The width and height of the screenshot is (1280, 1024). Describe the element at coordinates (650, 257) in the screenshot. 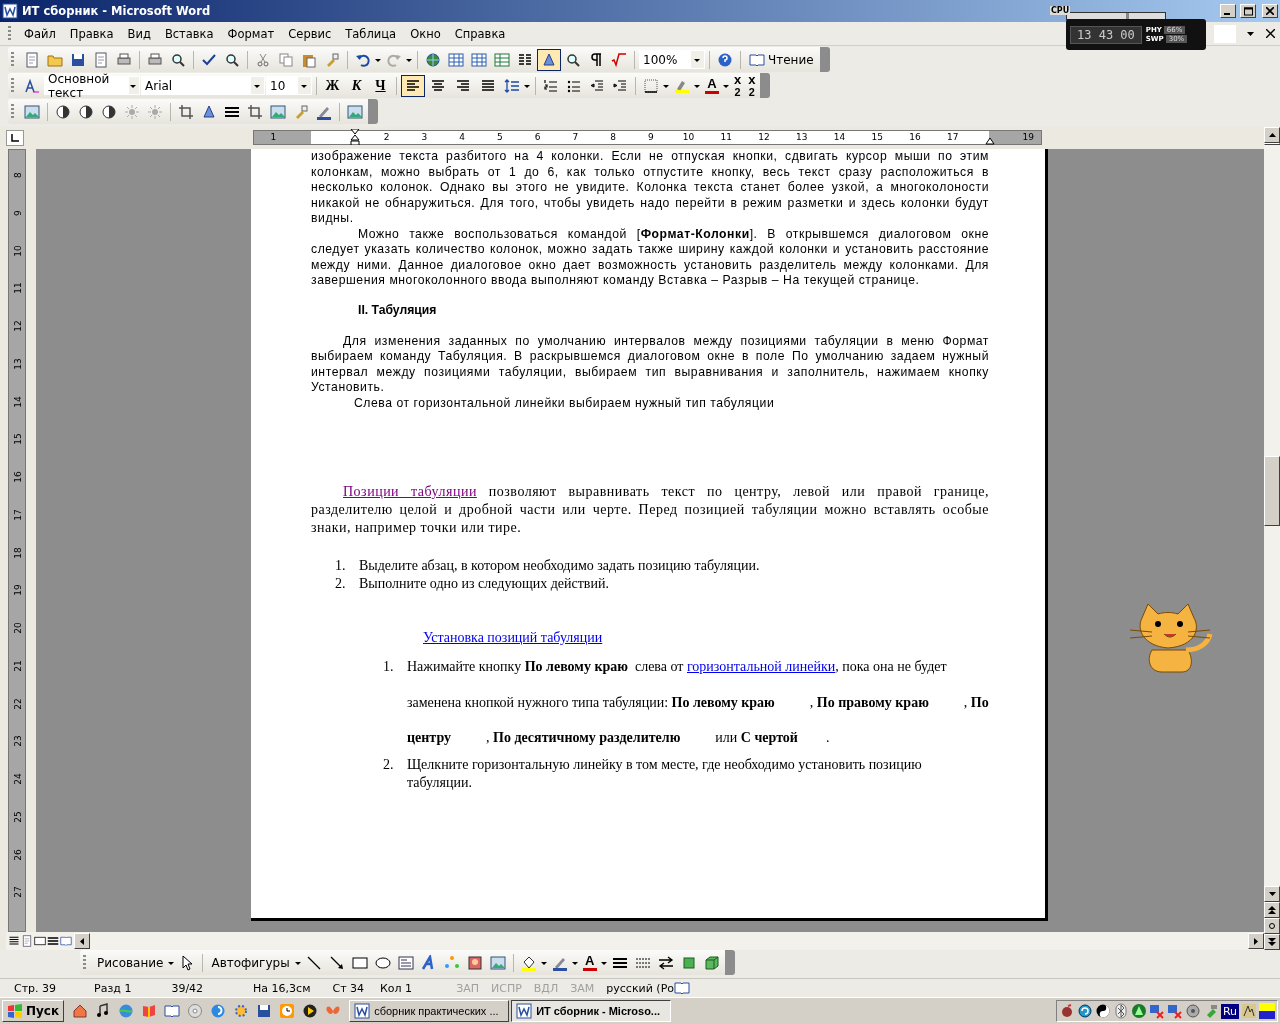

I see `paragraph: Можно также воспользоваться командой [Формат-Колонки]. В открывшемся диалоговом окне следует указать количество колонок, можно задать также ширину каждой колонки и установить расстояние между ними. Данное диалоговое окно дает возможность установить разделитель между колонками. Для завершения многоколонного ввода выполняют команду Вставка – Разрыв – На текущей странице.` at that location.